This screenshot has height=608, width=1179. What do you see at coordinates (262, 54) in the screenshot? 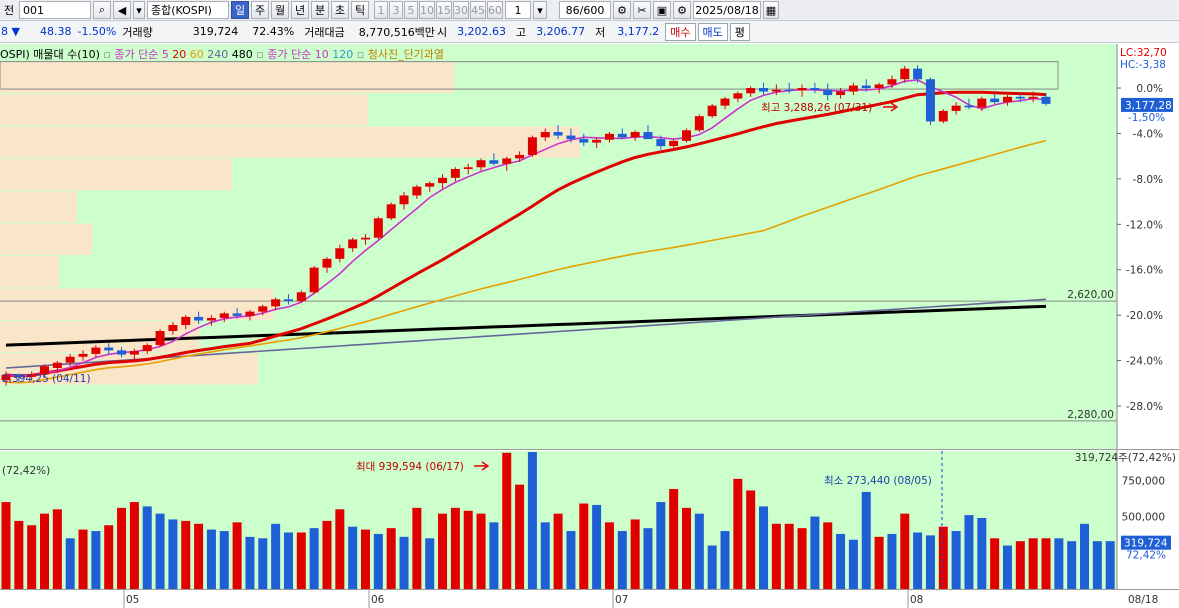
I see `legend-sep-2: ▫` at bounding box center [262, 54].